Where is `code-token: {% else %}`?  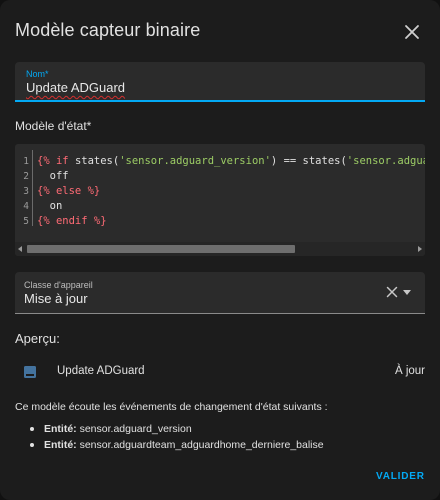 code-token: {% else %} is located at coordinates (69, 191).